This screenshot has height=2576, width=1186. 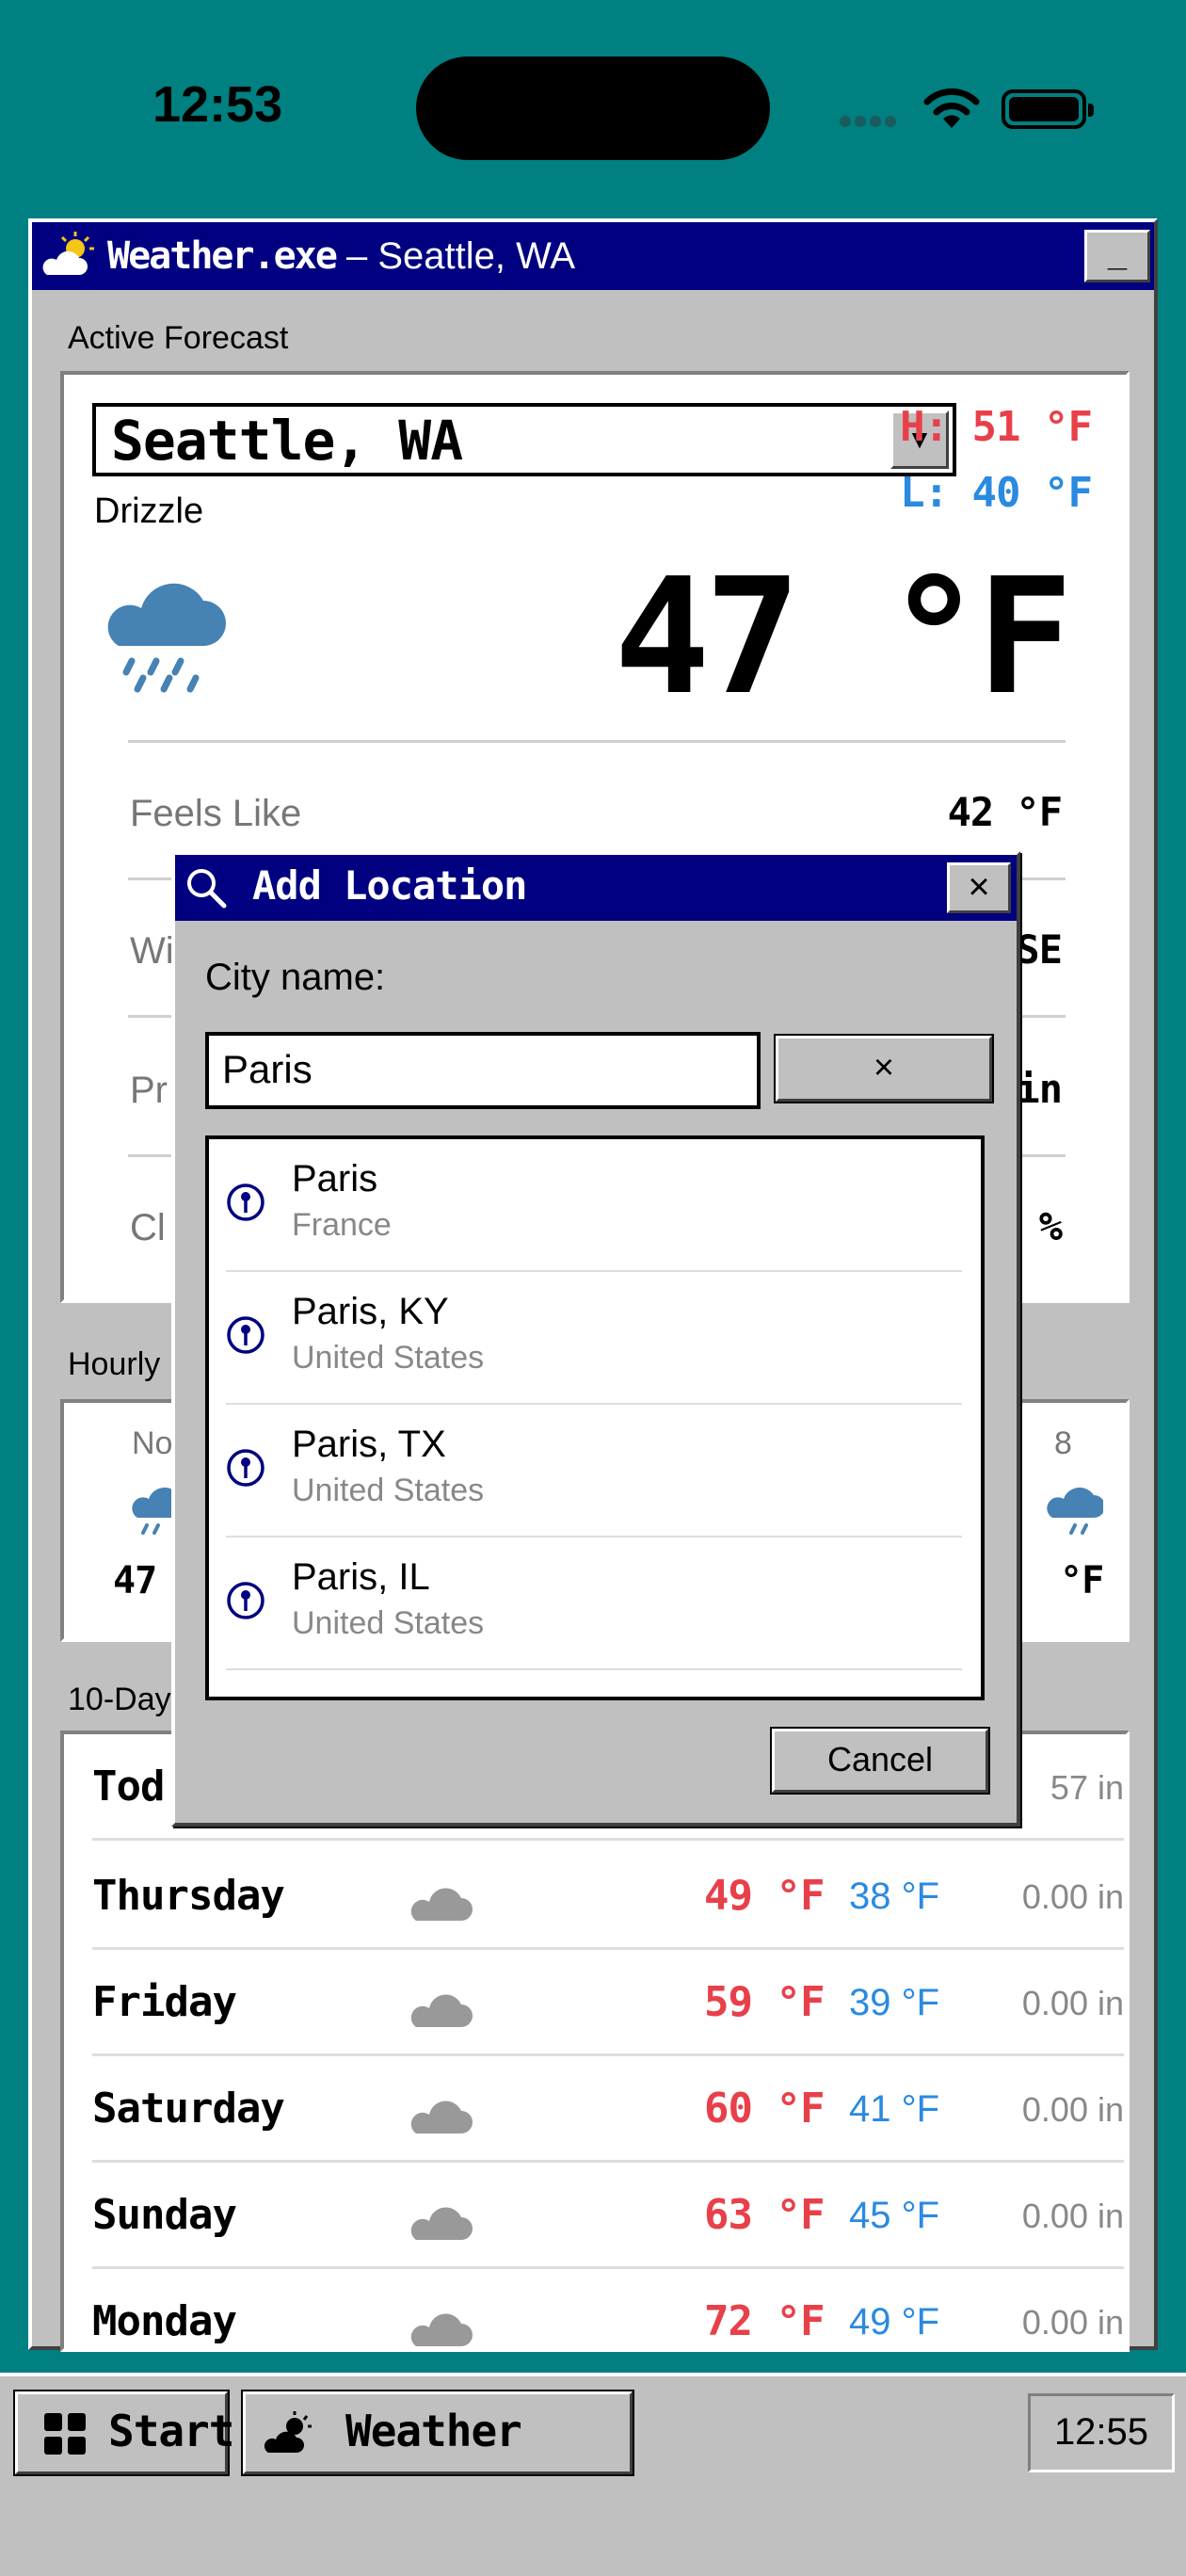 I want to click on dialog-title: Add Location, so click(x=389, y=885).